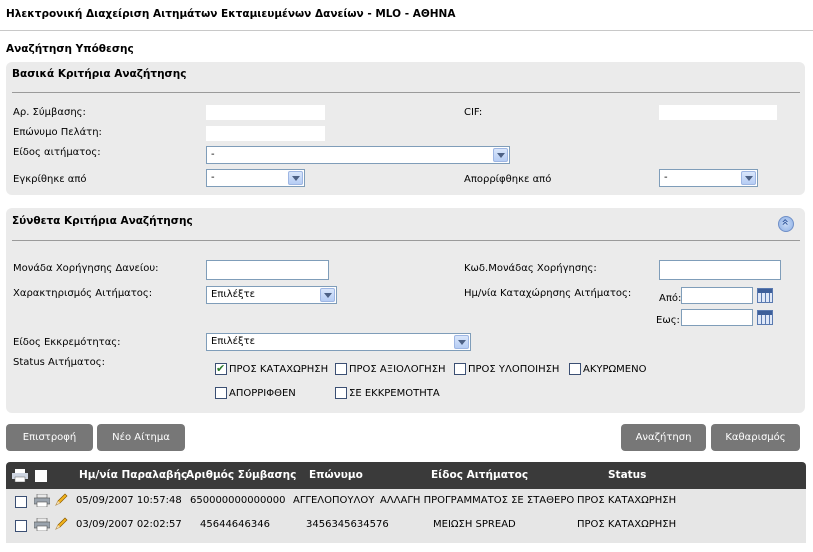 The image size is (813, 552). I want to click on rejected-by-value: -, so click(666, 177).